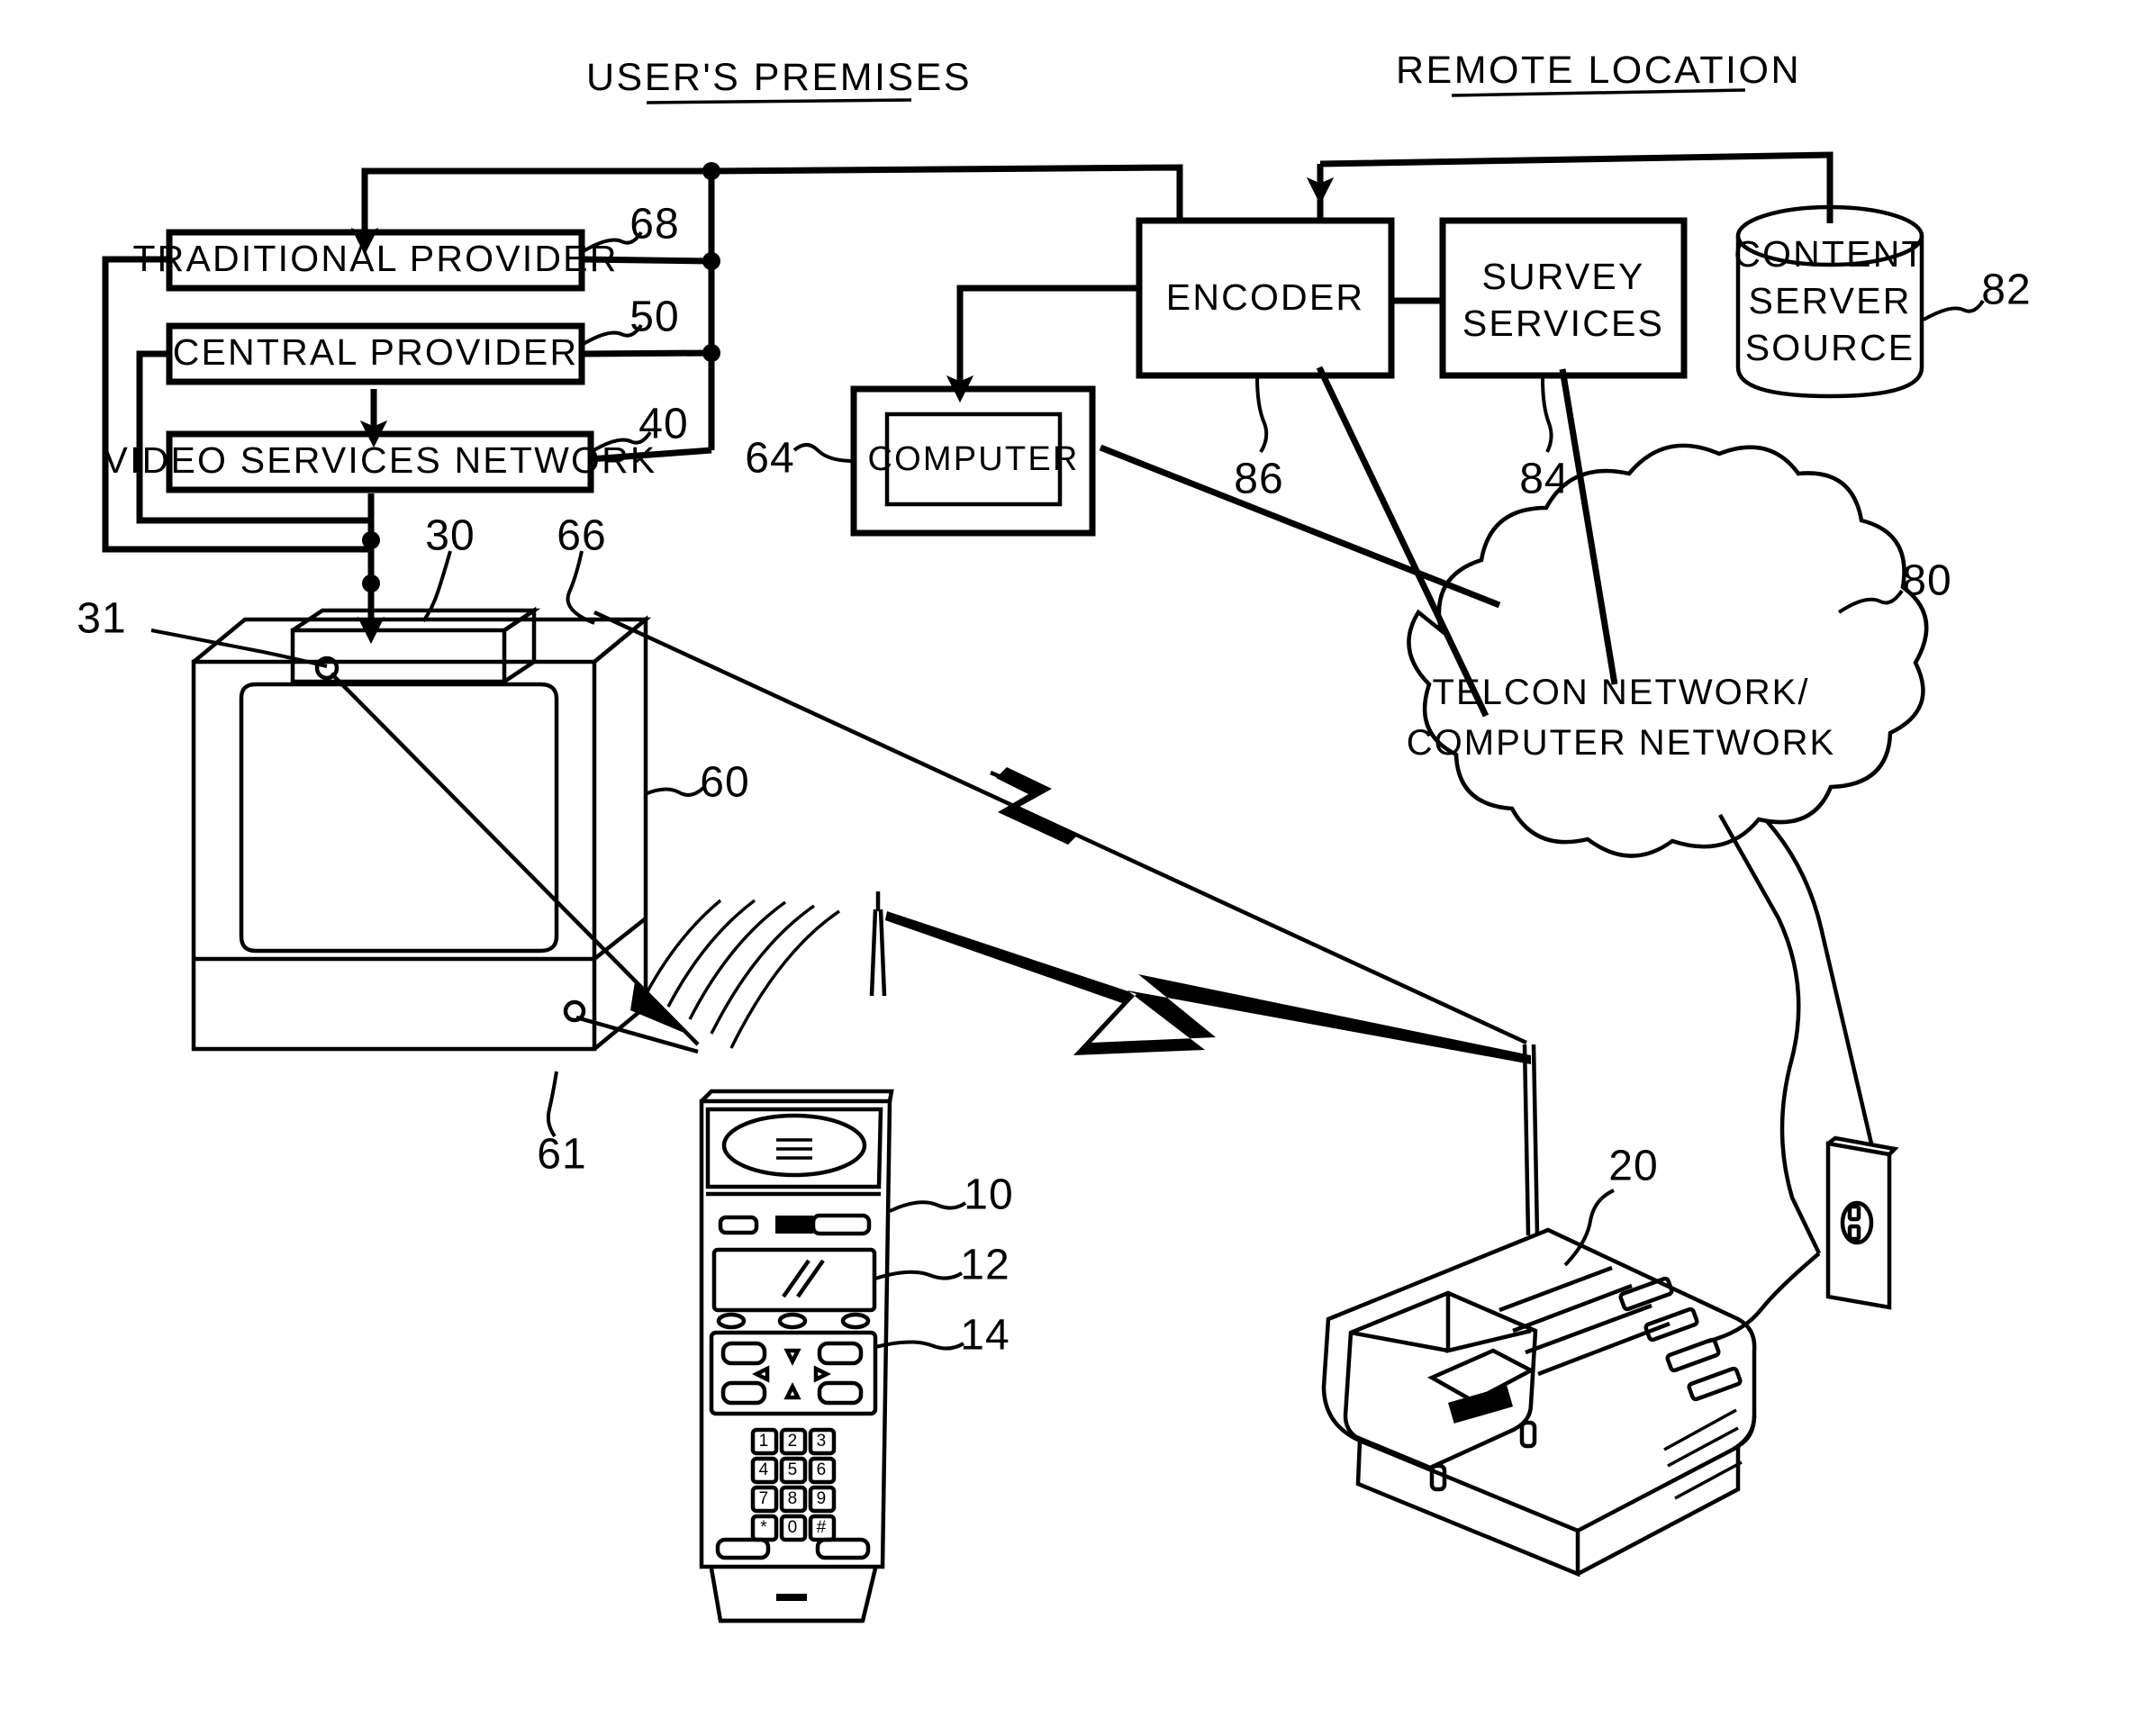 The height and width of the screenshot is (1736, 2155). What do you see at coordinates (654, 225) in the screenshot?
I see `ref-68: 68` at bounding box center [654, 225].